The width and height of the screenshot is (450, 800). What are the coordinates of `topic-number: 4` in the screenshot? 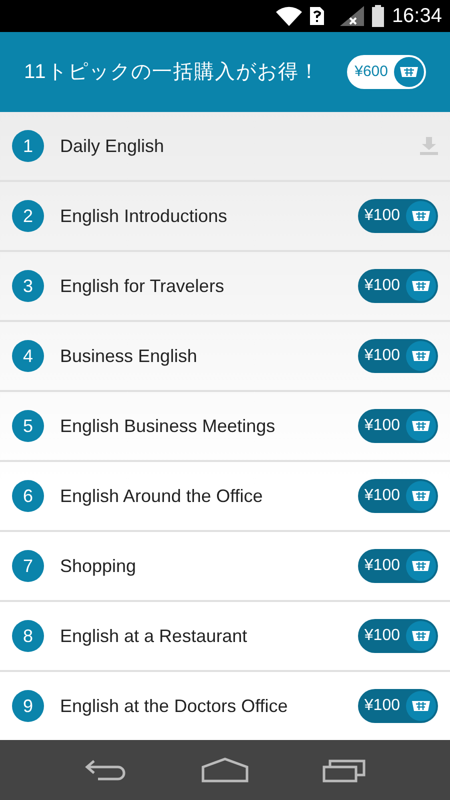 It's located at (28, 356).